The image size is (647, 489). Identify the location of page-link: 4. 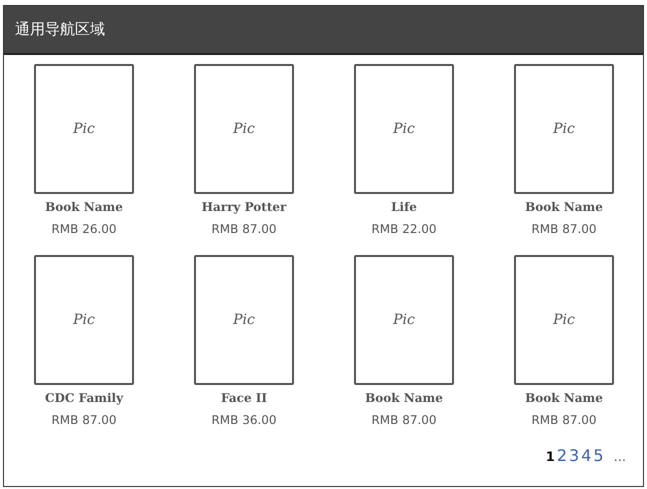
(586, 456).